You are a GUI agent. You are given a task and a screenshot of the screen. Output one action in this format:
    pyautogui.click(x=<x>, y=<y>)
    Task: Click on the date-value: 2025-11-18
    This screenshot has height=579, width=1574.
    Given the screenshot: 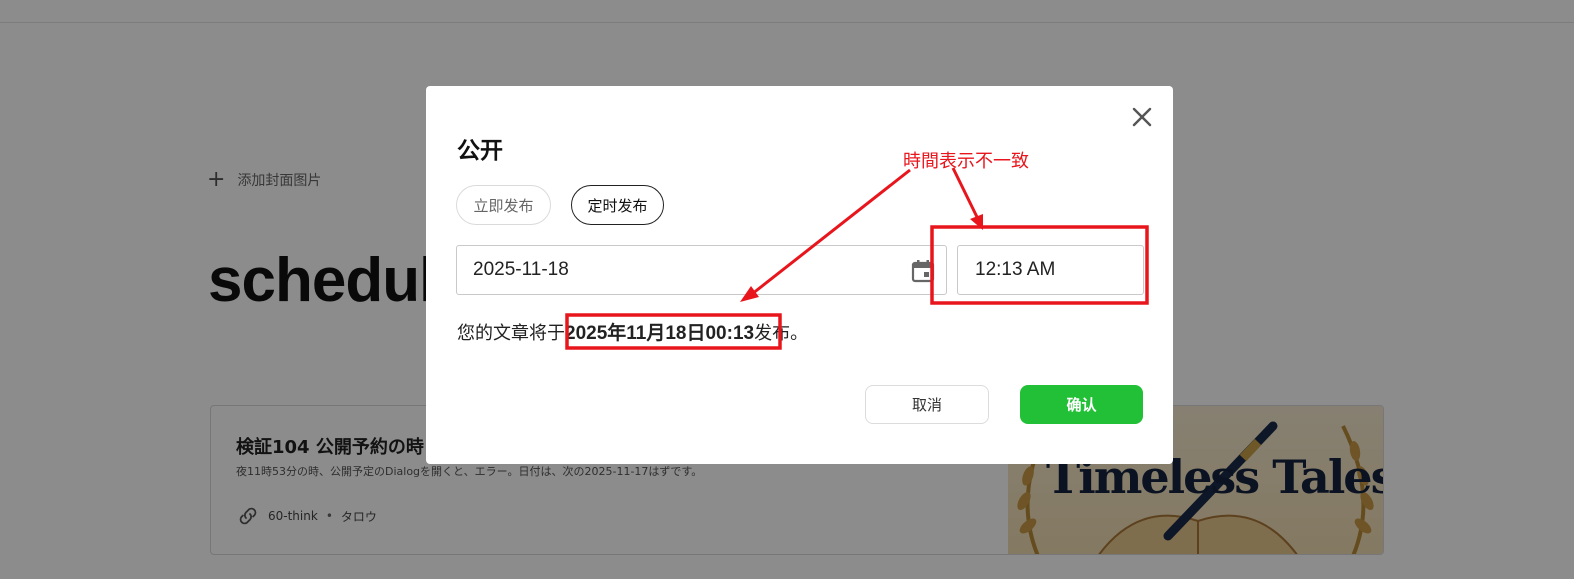 What is the action you would take?
    pyautogui.click(x=521, y=269)
    